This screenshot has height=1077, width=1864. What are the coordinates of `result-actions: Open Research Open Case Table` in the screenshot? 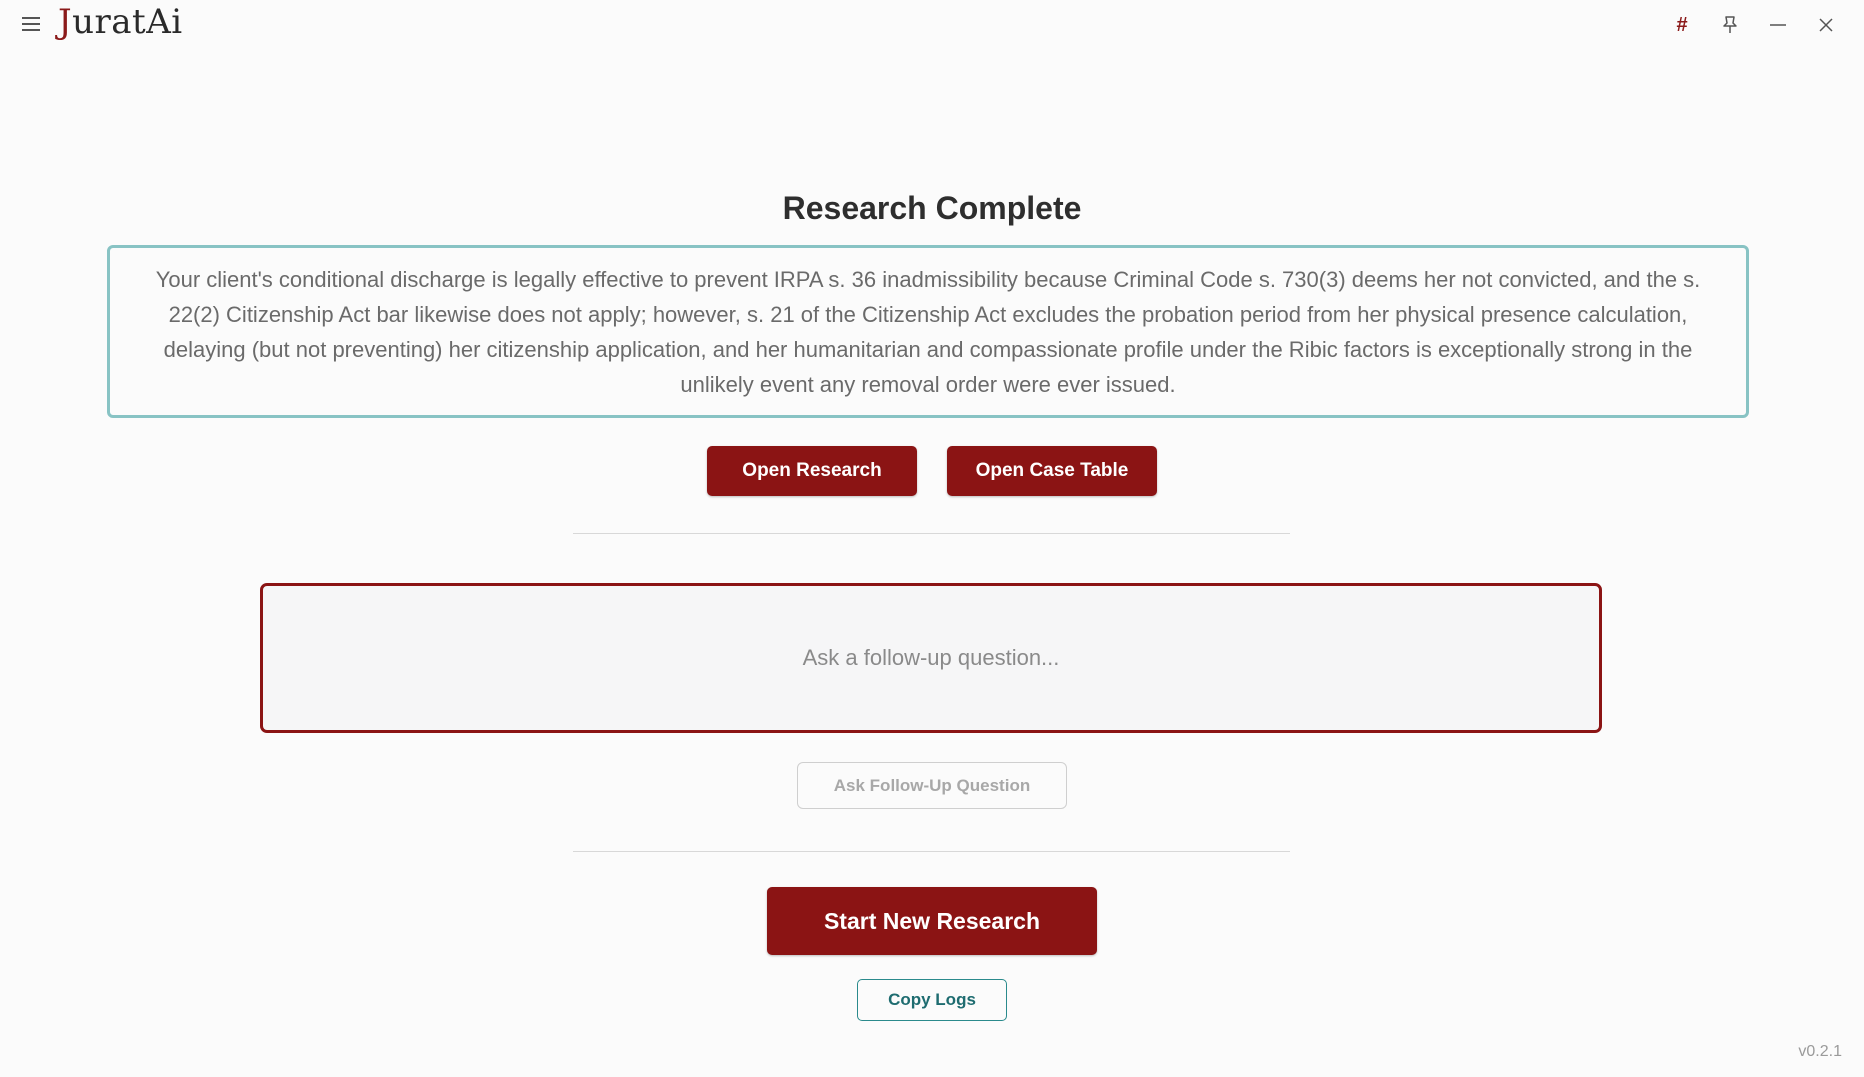 It's located at (932, 471).